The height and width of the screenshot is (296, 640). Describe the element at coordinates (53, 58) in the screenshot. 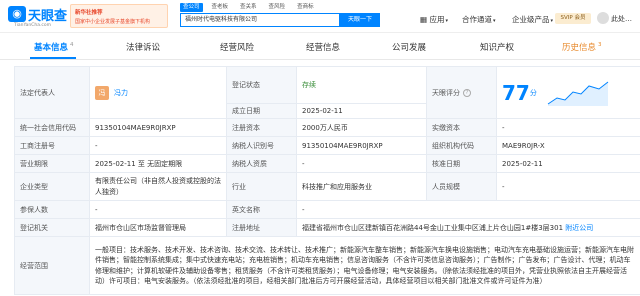

I see `active-tab-indicator` at that location.